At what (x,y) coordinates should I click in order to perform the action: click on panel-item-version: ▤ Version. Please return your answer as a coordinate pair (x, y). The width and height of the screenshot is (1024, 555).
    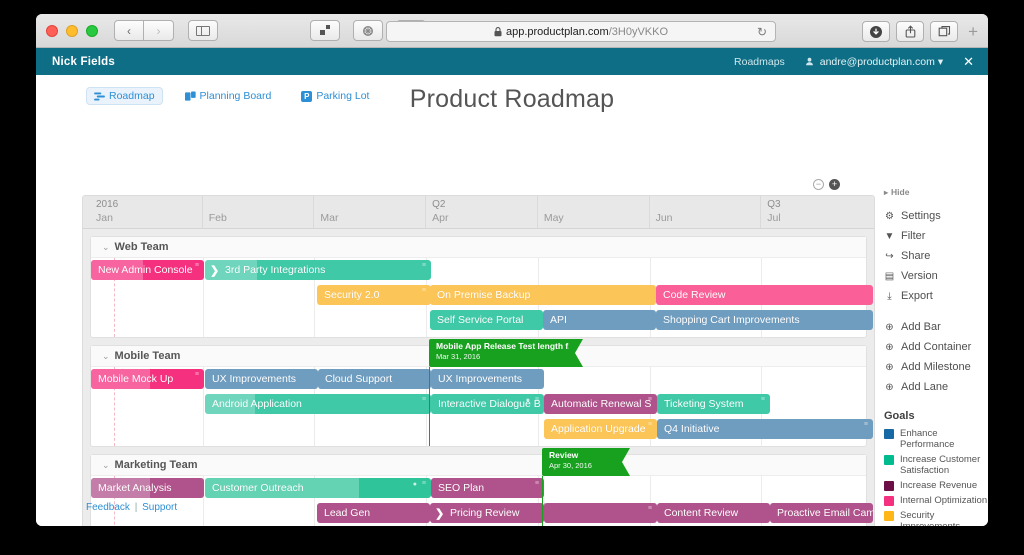
    Looking at the image, I should click on (936, 276).